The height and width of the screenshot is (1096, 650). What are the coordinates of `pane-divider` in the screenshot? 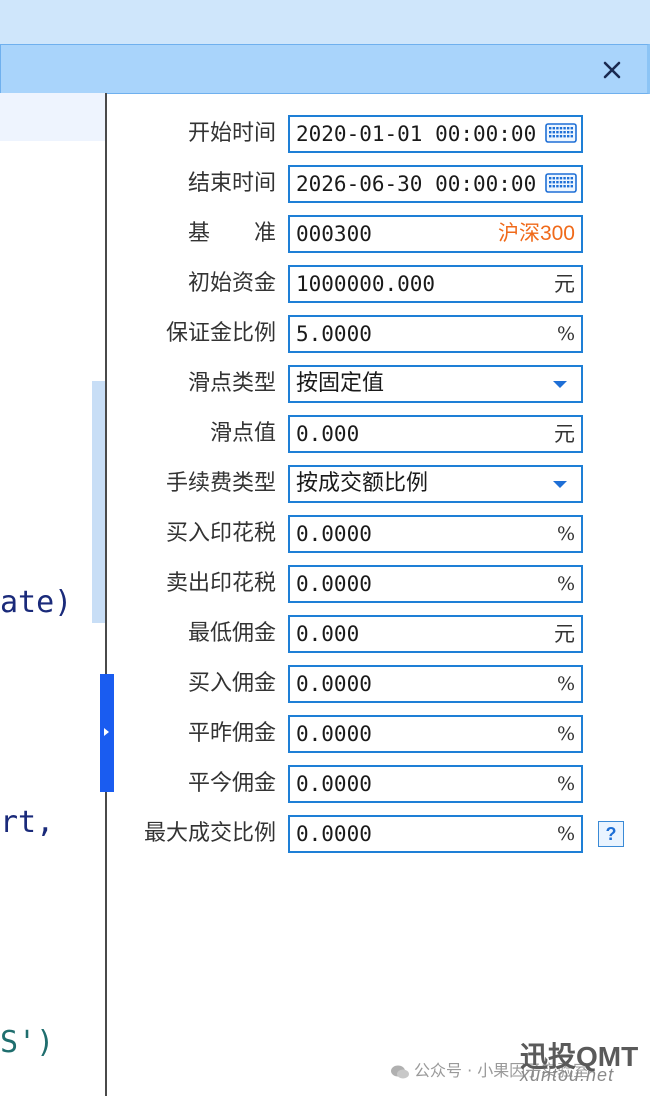 It's located at (106, 594).